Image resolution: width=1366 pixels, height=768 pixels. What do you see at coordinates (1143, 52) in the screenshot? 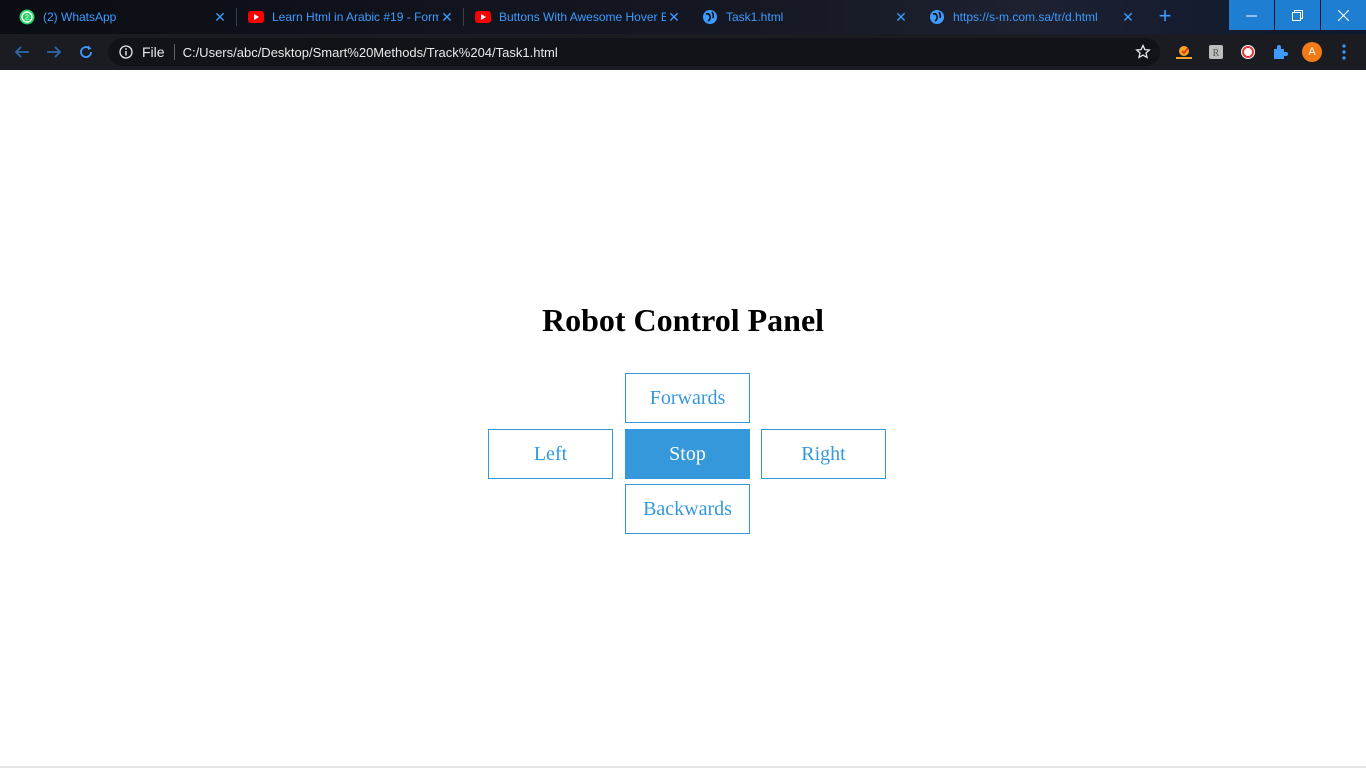
I see `bookmark-star-icon` at bounding box center [1143, 52].